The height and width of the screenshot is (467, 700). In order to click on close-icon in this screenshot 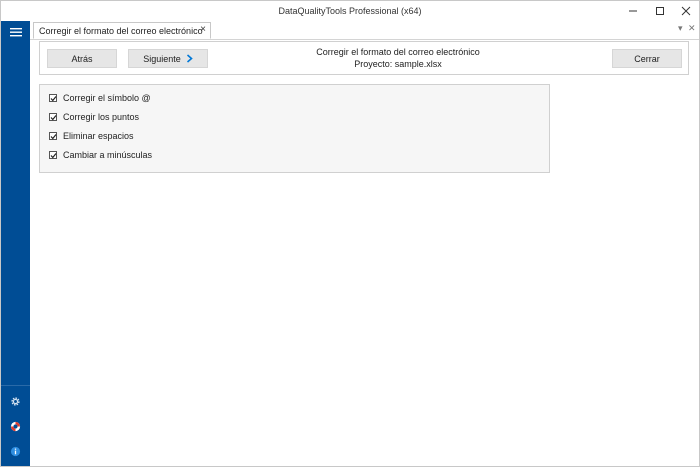, I will do `click(686, 11)`.